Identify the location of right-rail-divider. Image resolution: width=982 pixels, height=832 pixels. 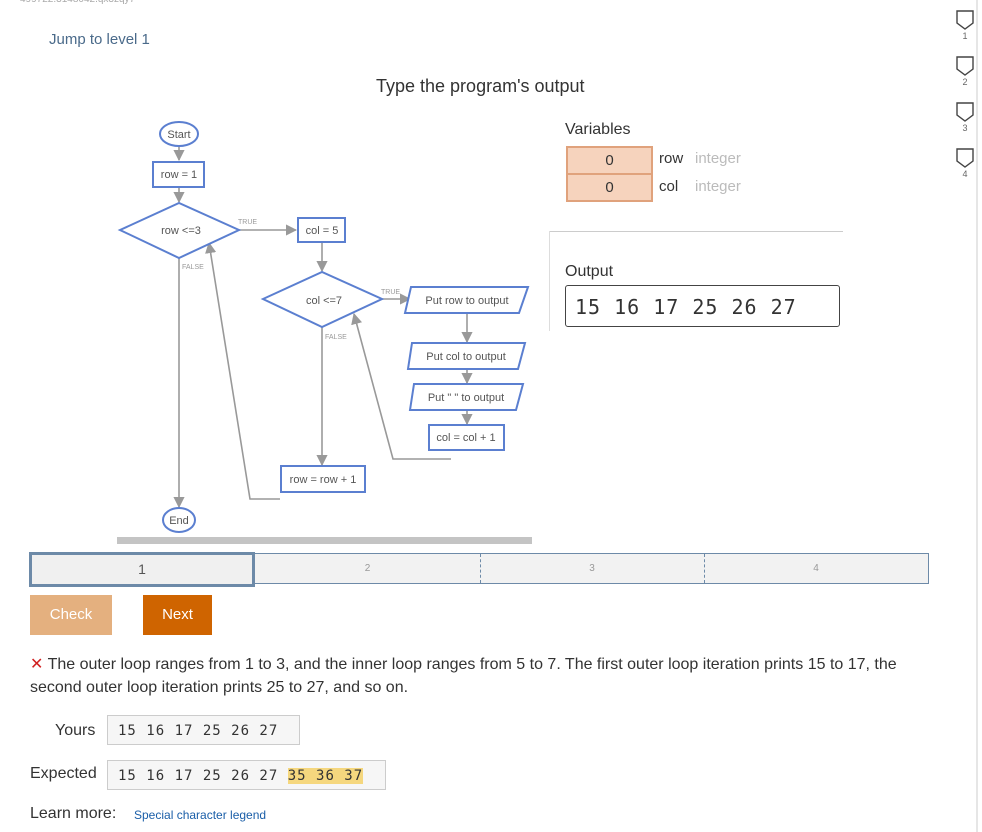
(977, 416).